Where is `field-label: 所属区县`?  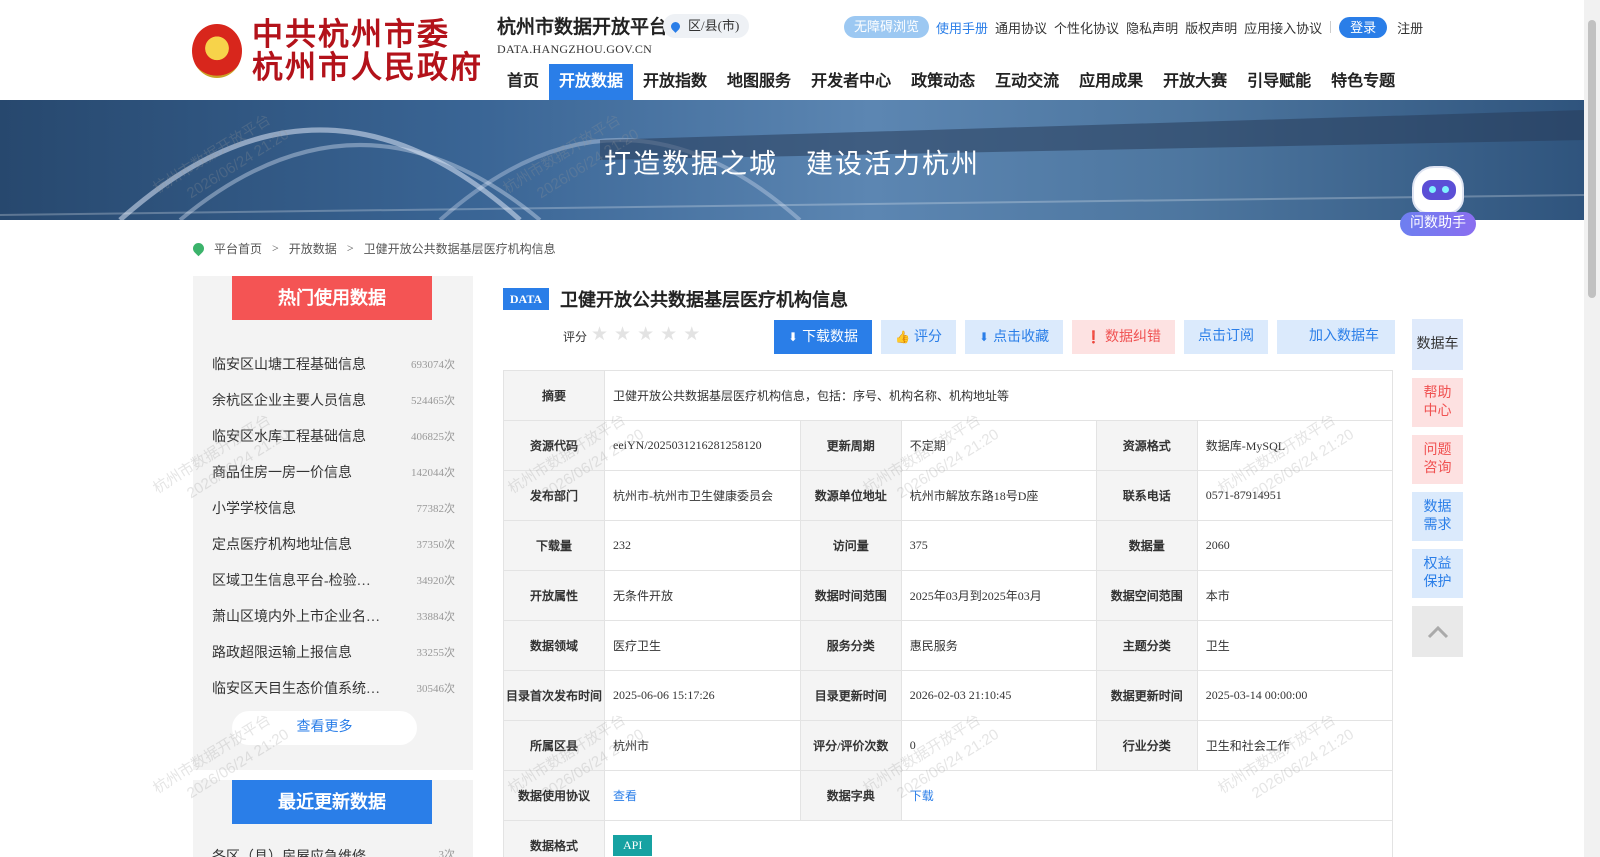 field-label: 所属区县 is located at coordinates (554, 745).